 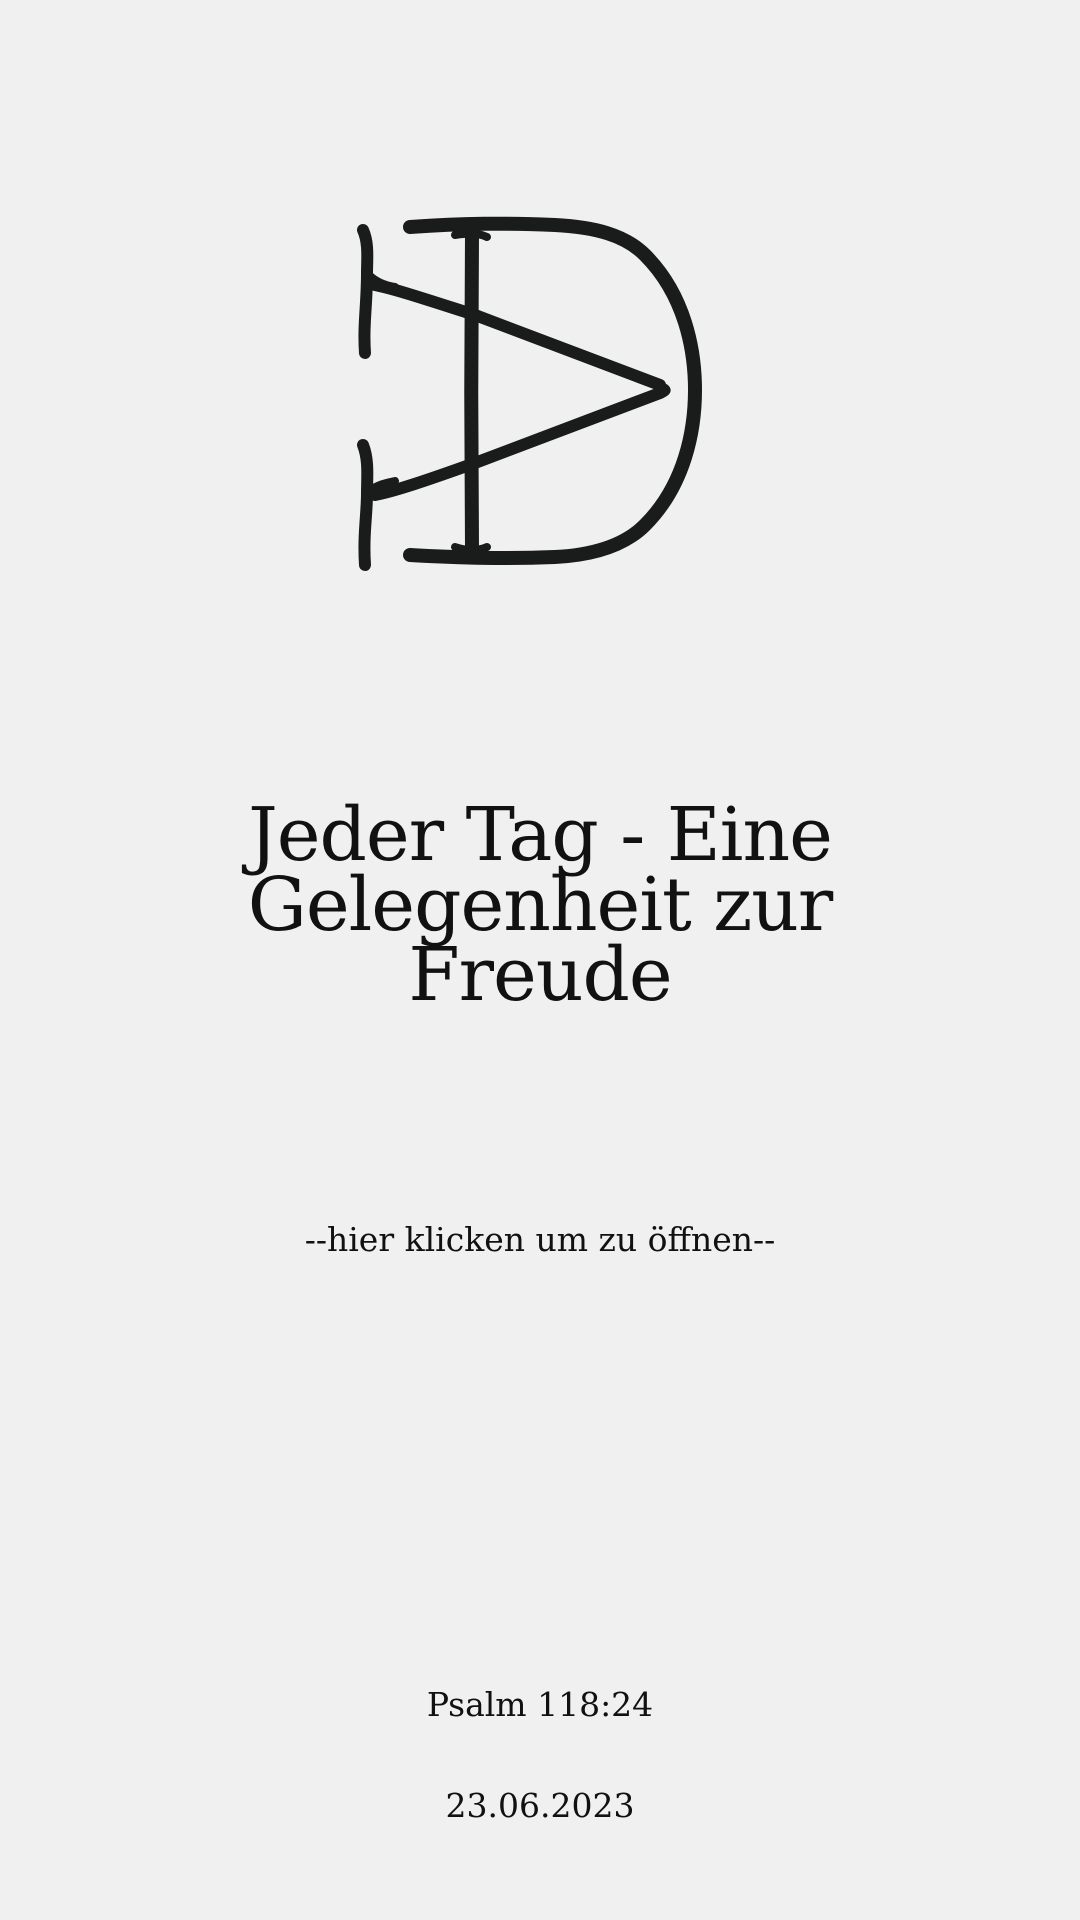 What do you see at coordinates (540, 1704) in the screenshot?
I see `bible-reference: Psalm 118:24` at bounding box center [540, 1704].